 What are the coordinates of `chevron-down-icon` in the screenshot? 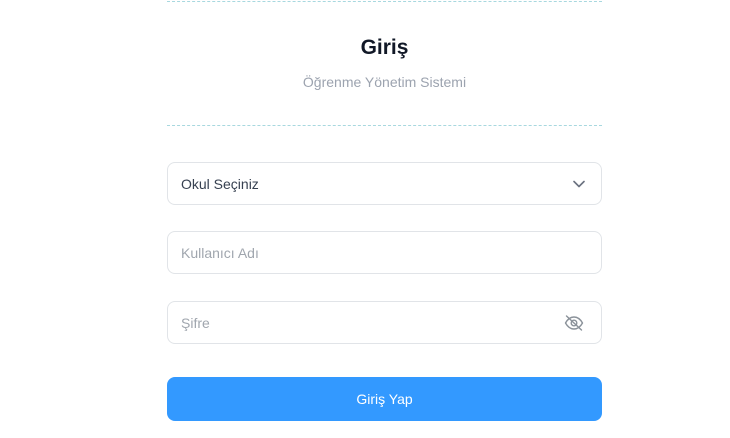 It's located at (579, 184).